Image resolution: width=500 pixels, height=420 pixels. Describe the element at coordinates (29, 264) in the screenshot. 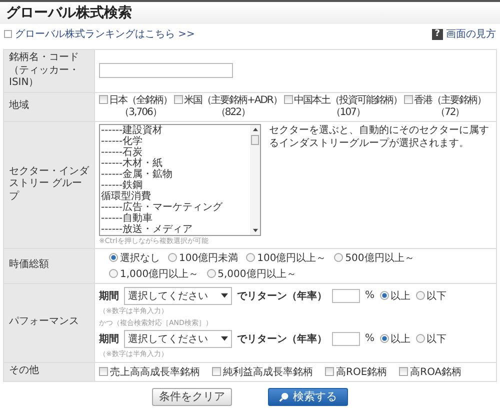

I see `field-label: 時価総額` at that location.